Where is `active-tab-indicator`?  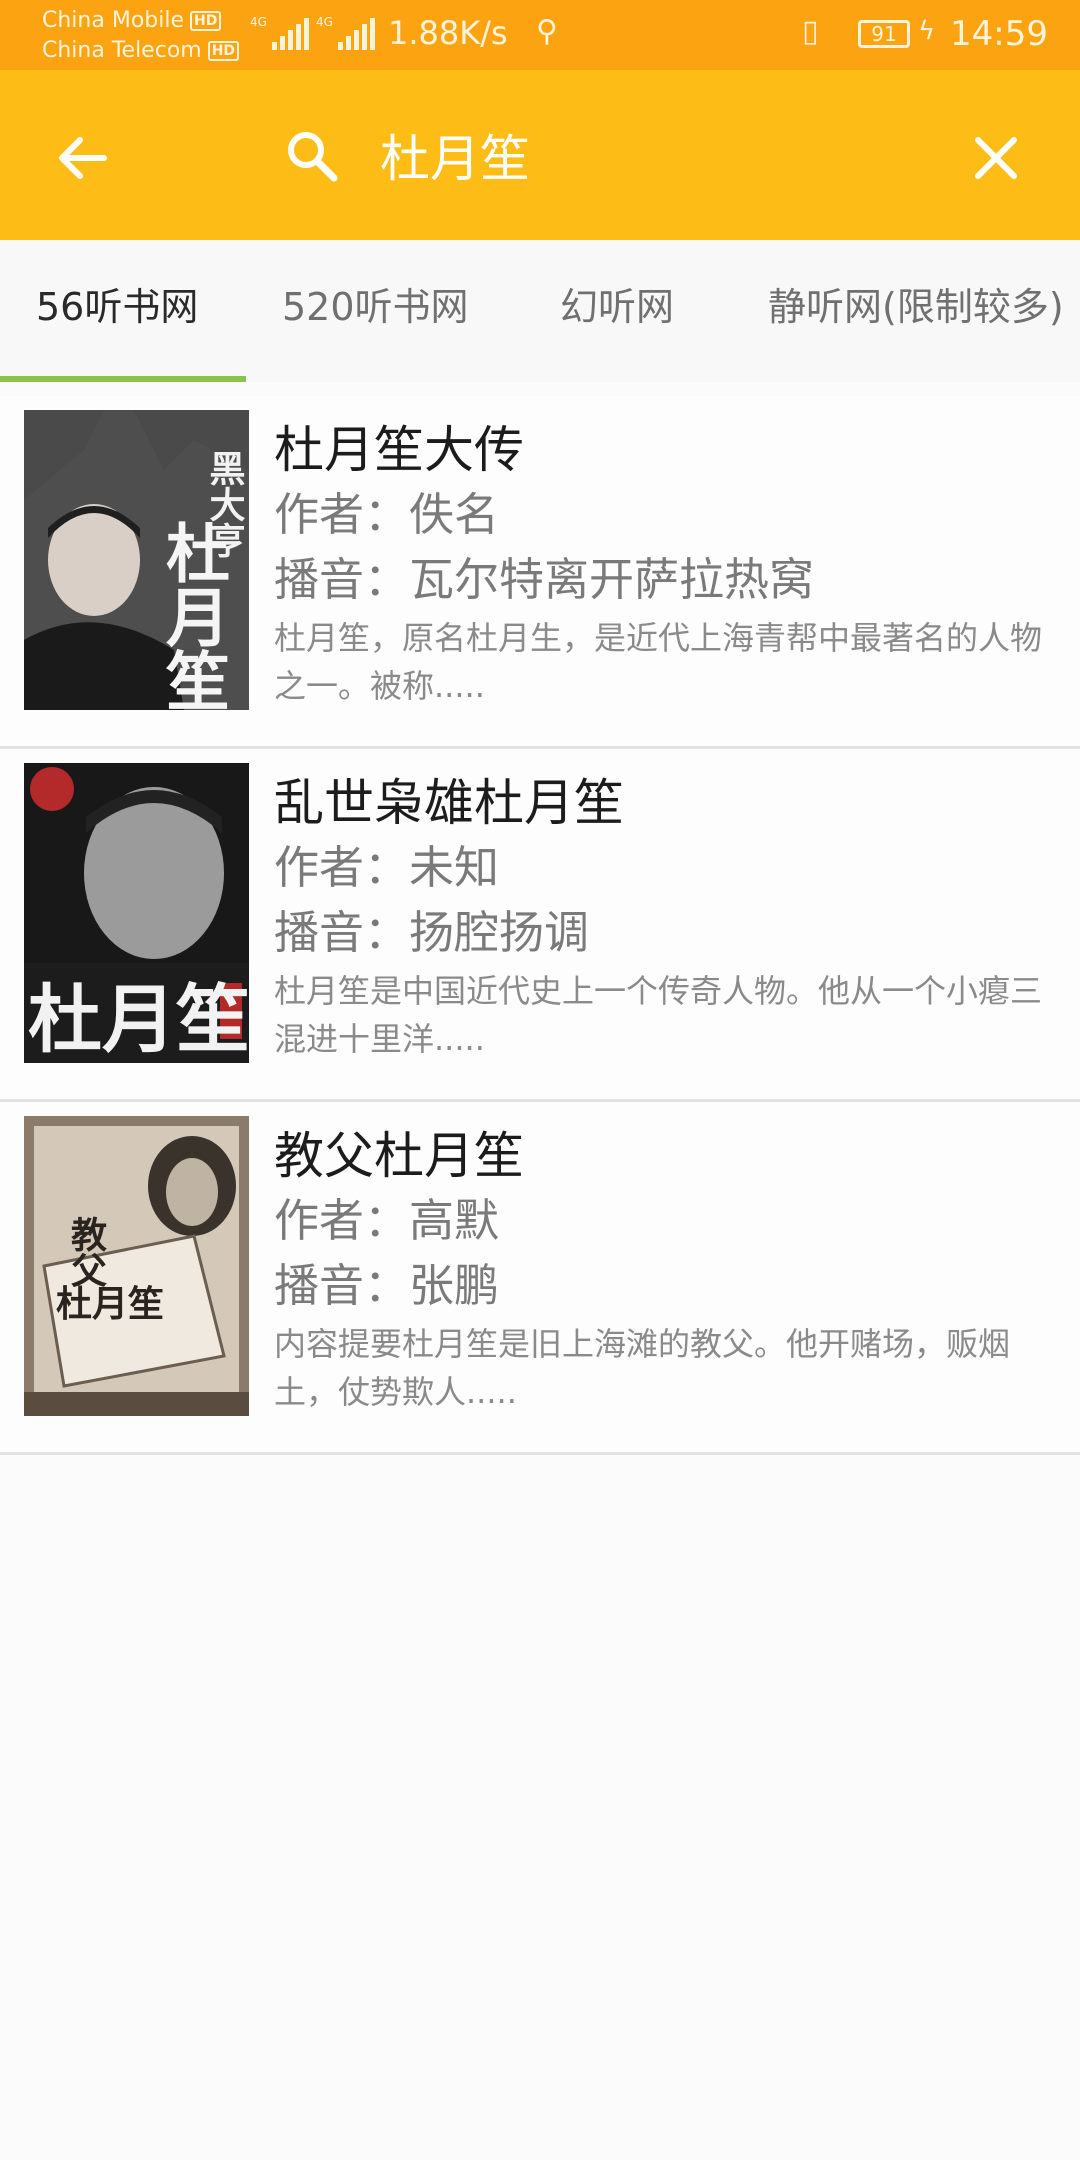
active-tab-indicator is located at coordinates (123, 379).